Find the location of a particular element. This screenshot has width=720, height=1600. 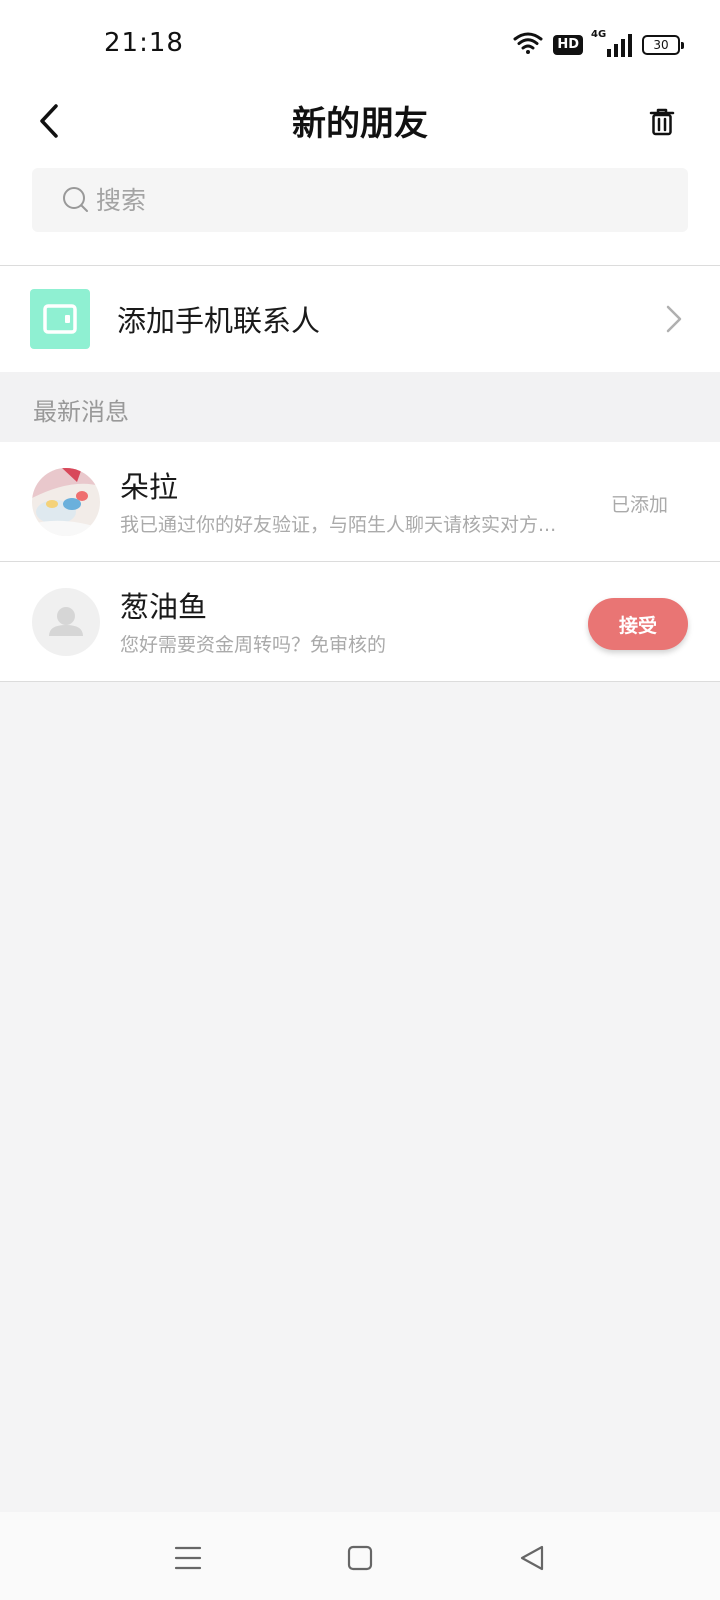

chevron-right-icon is located at coordinates (674, 319).